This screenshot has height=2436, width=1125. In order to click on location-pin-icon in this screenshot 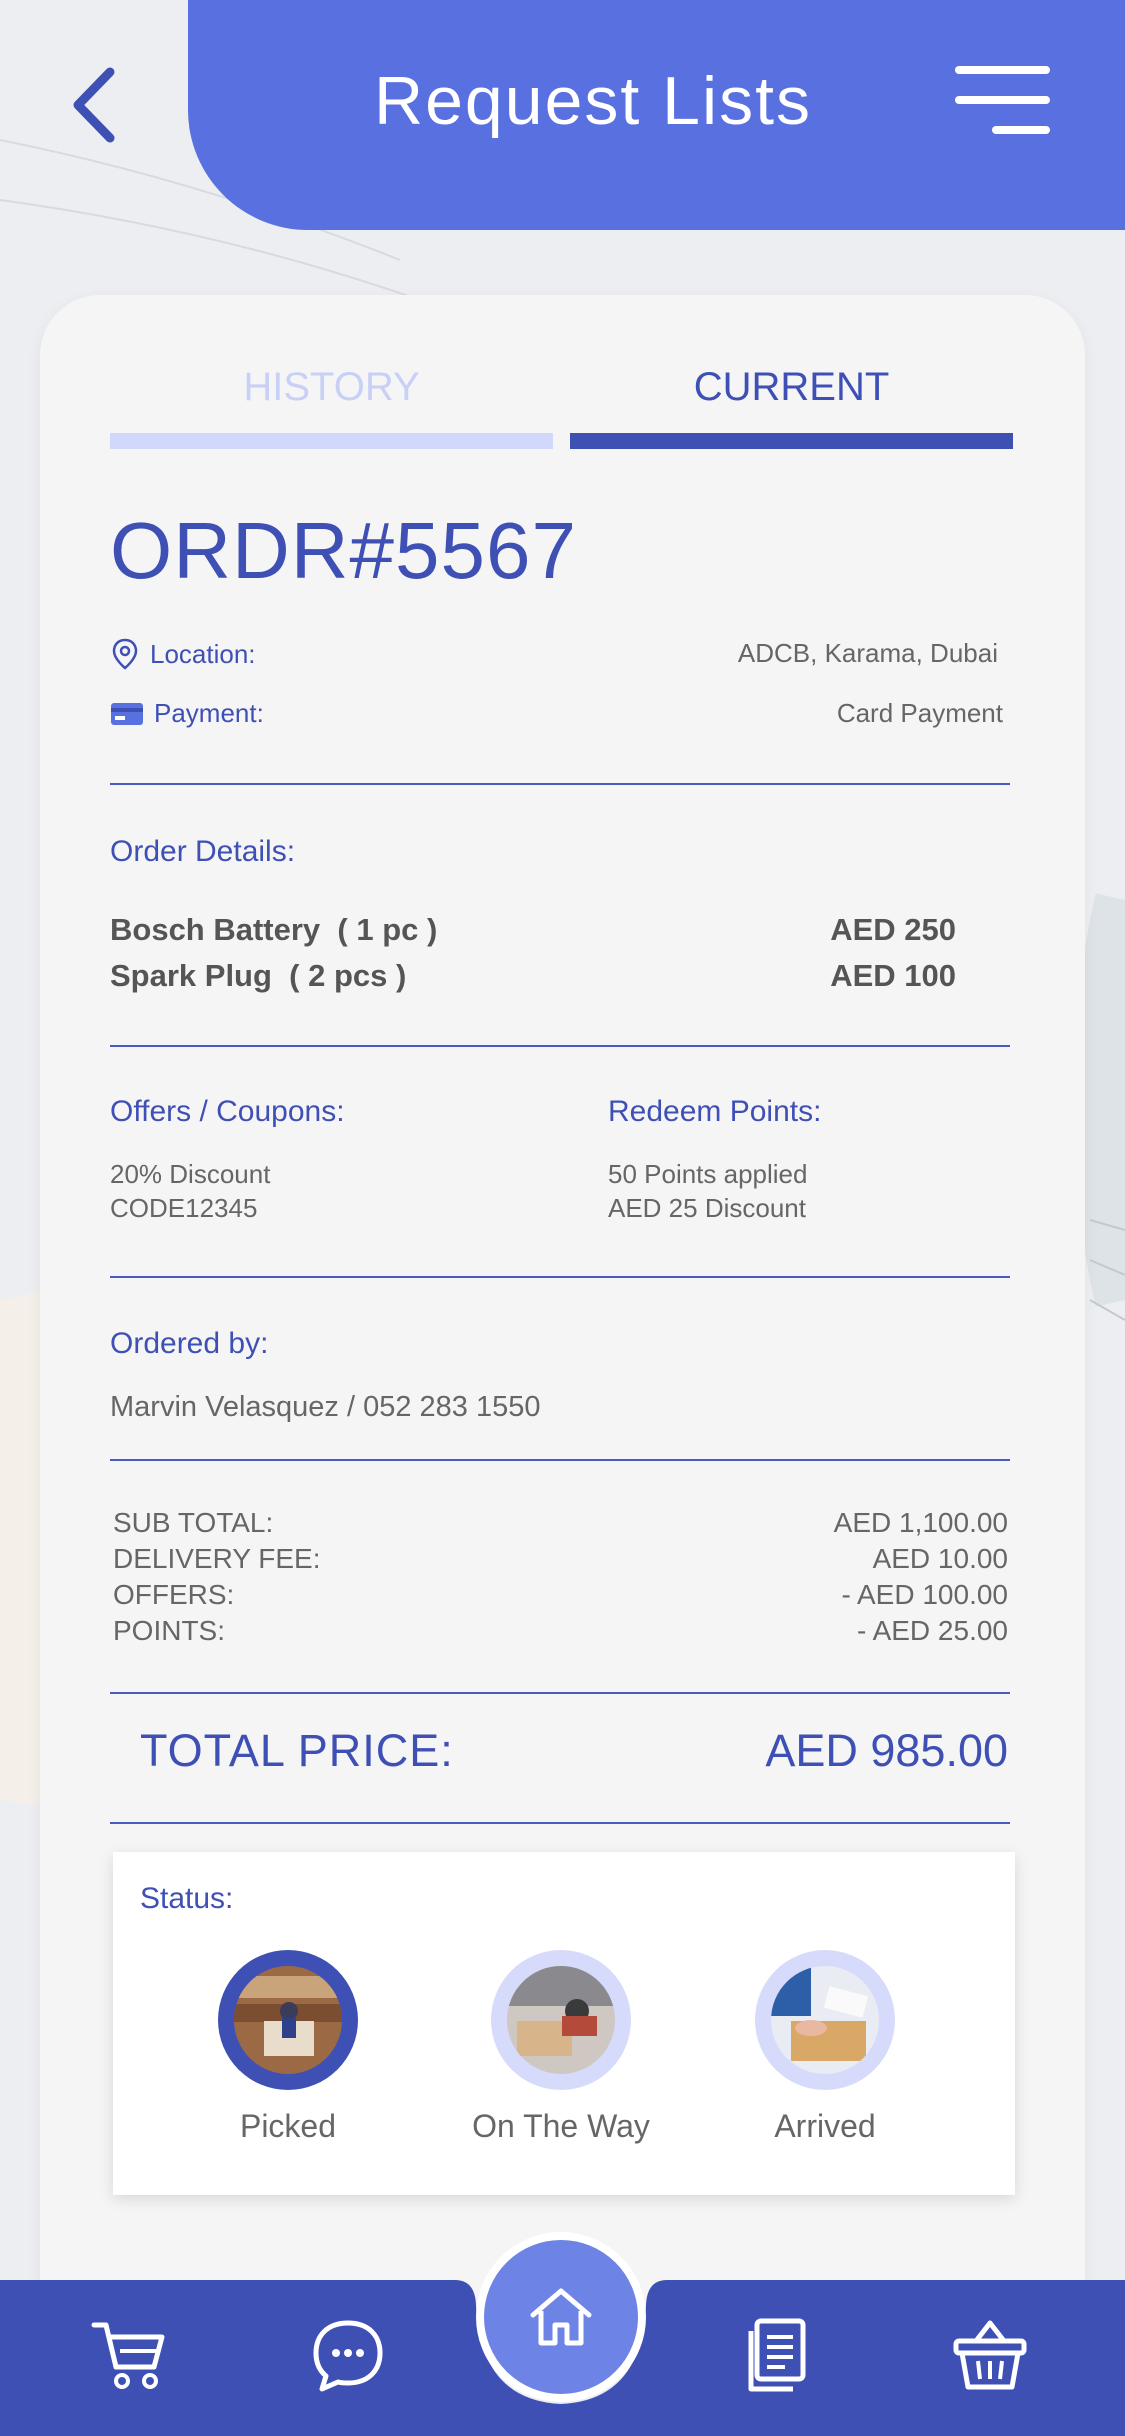, I will do `click(125, 654)`.